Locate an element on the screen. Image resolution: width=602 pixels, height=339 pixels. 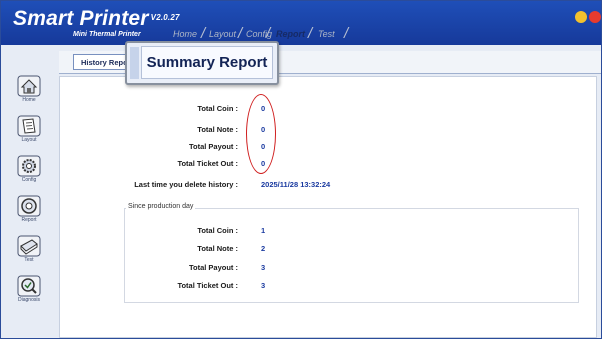
minimize-button is located at coordinates (581, 17).